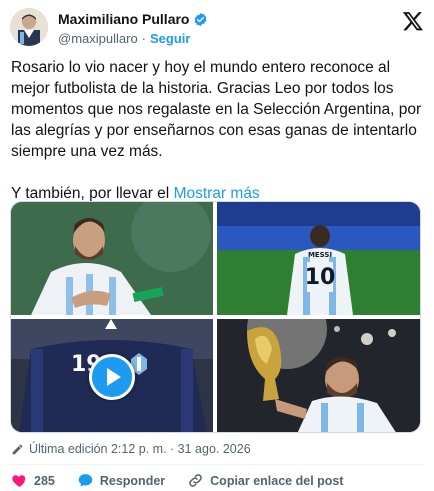  What do you see at coordinates (217, 464) in the screenshot?
I see `divider` at bounding box center [217, 464].